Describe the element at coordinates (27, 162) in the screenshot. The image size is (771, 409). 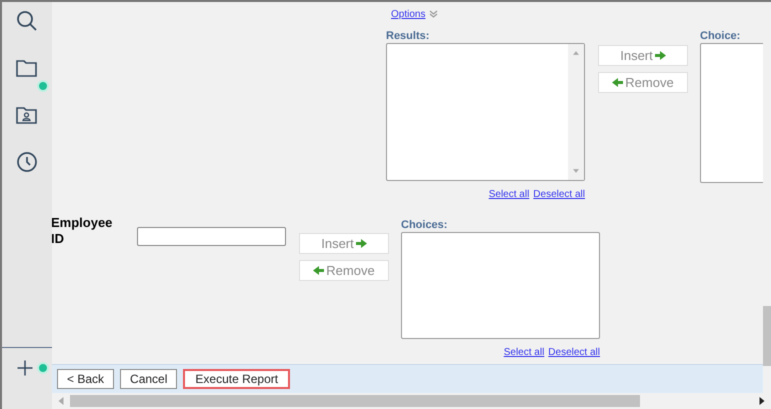
I see `clock-icon` at that location.